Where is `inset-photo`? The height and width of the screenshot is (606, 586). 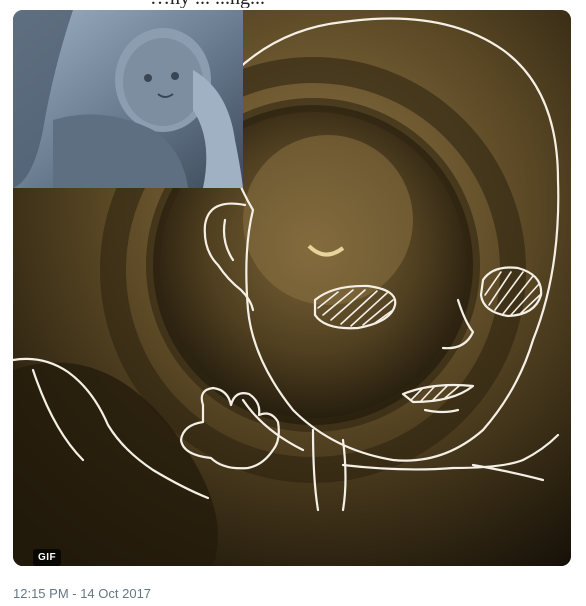 inset-photo is located at coordinates (128, 99).